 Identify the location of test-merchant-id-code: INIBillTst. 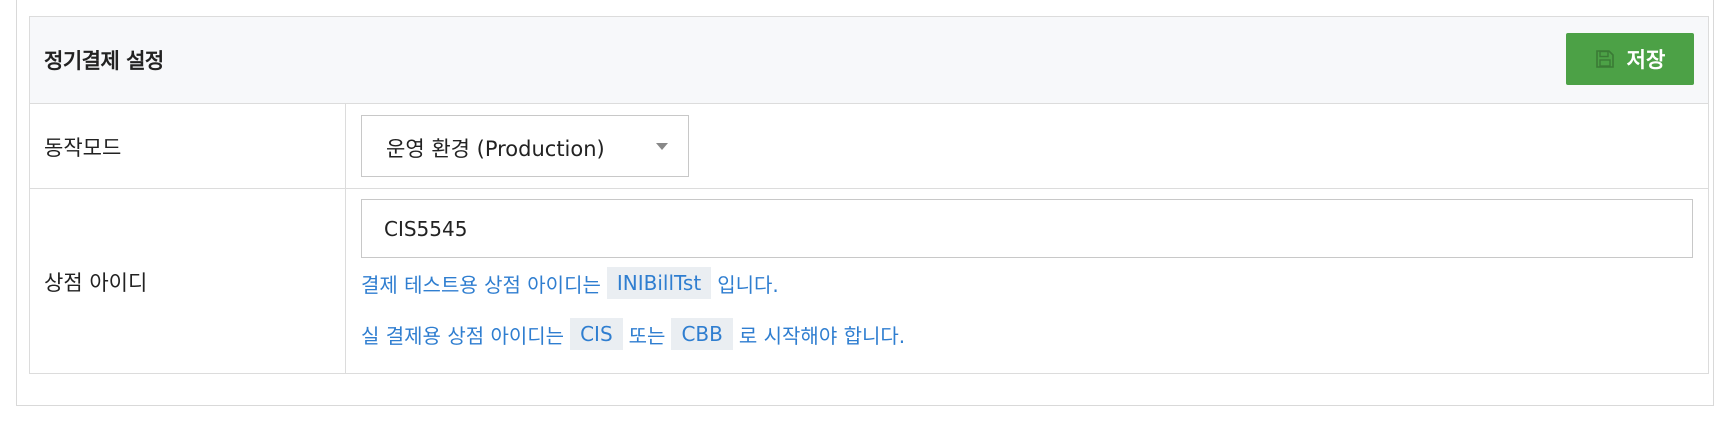
(659, 283).